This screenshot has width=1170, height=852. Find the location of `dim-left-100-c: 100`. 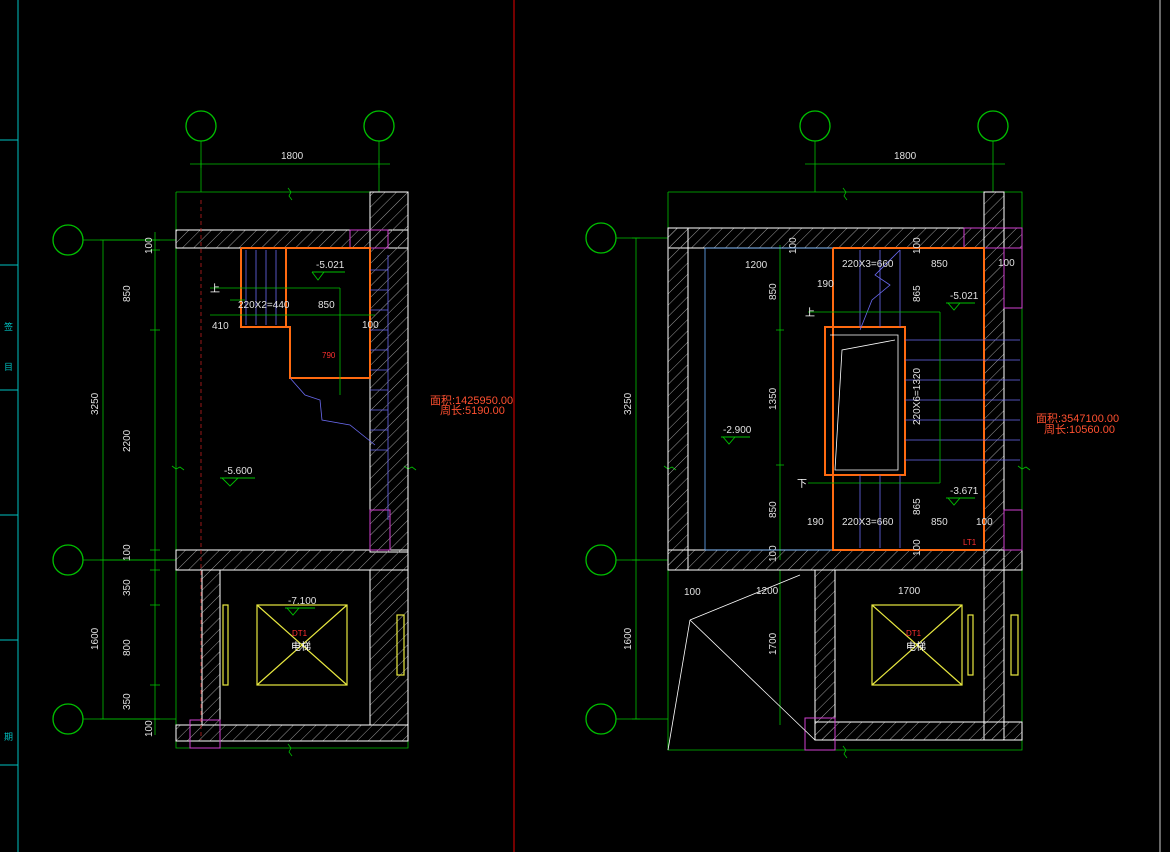

dim-left-100-c: 100 is located at coordinates (149, 728).